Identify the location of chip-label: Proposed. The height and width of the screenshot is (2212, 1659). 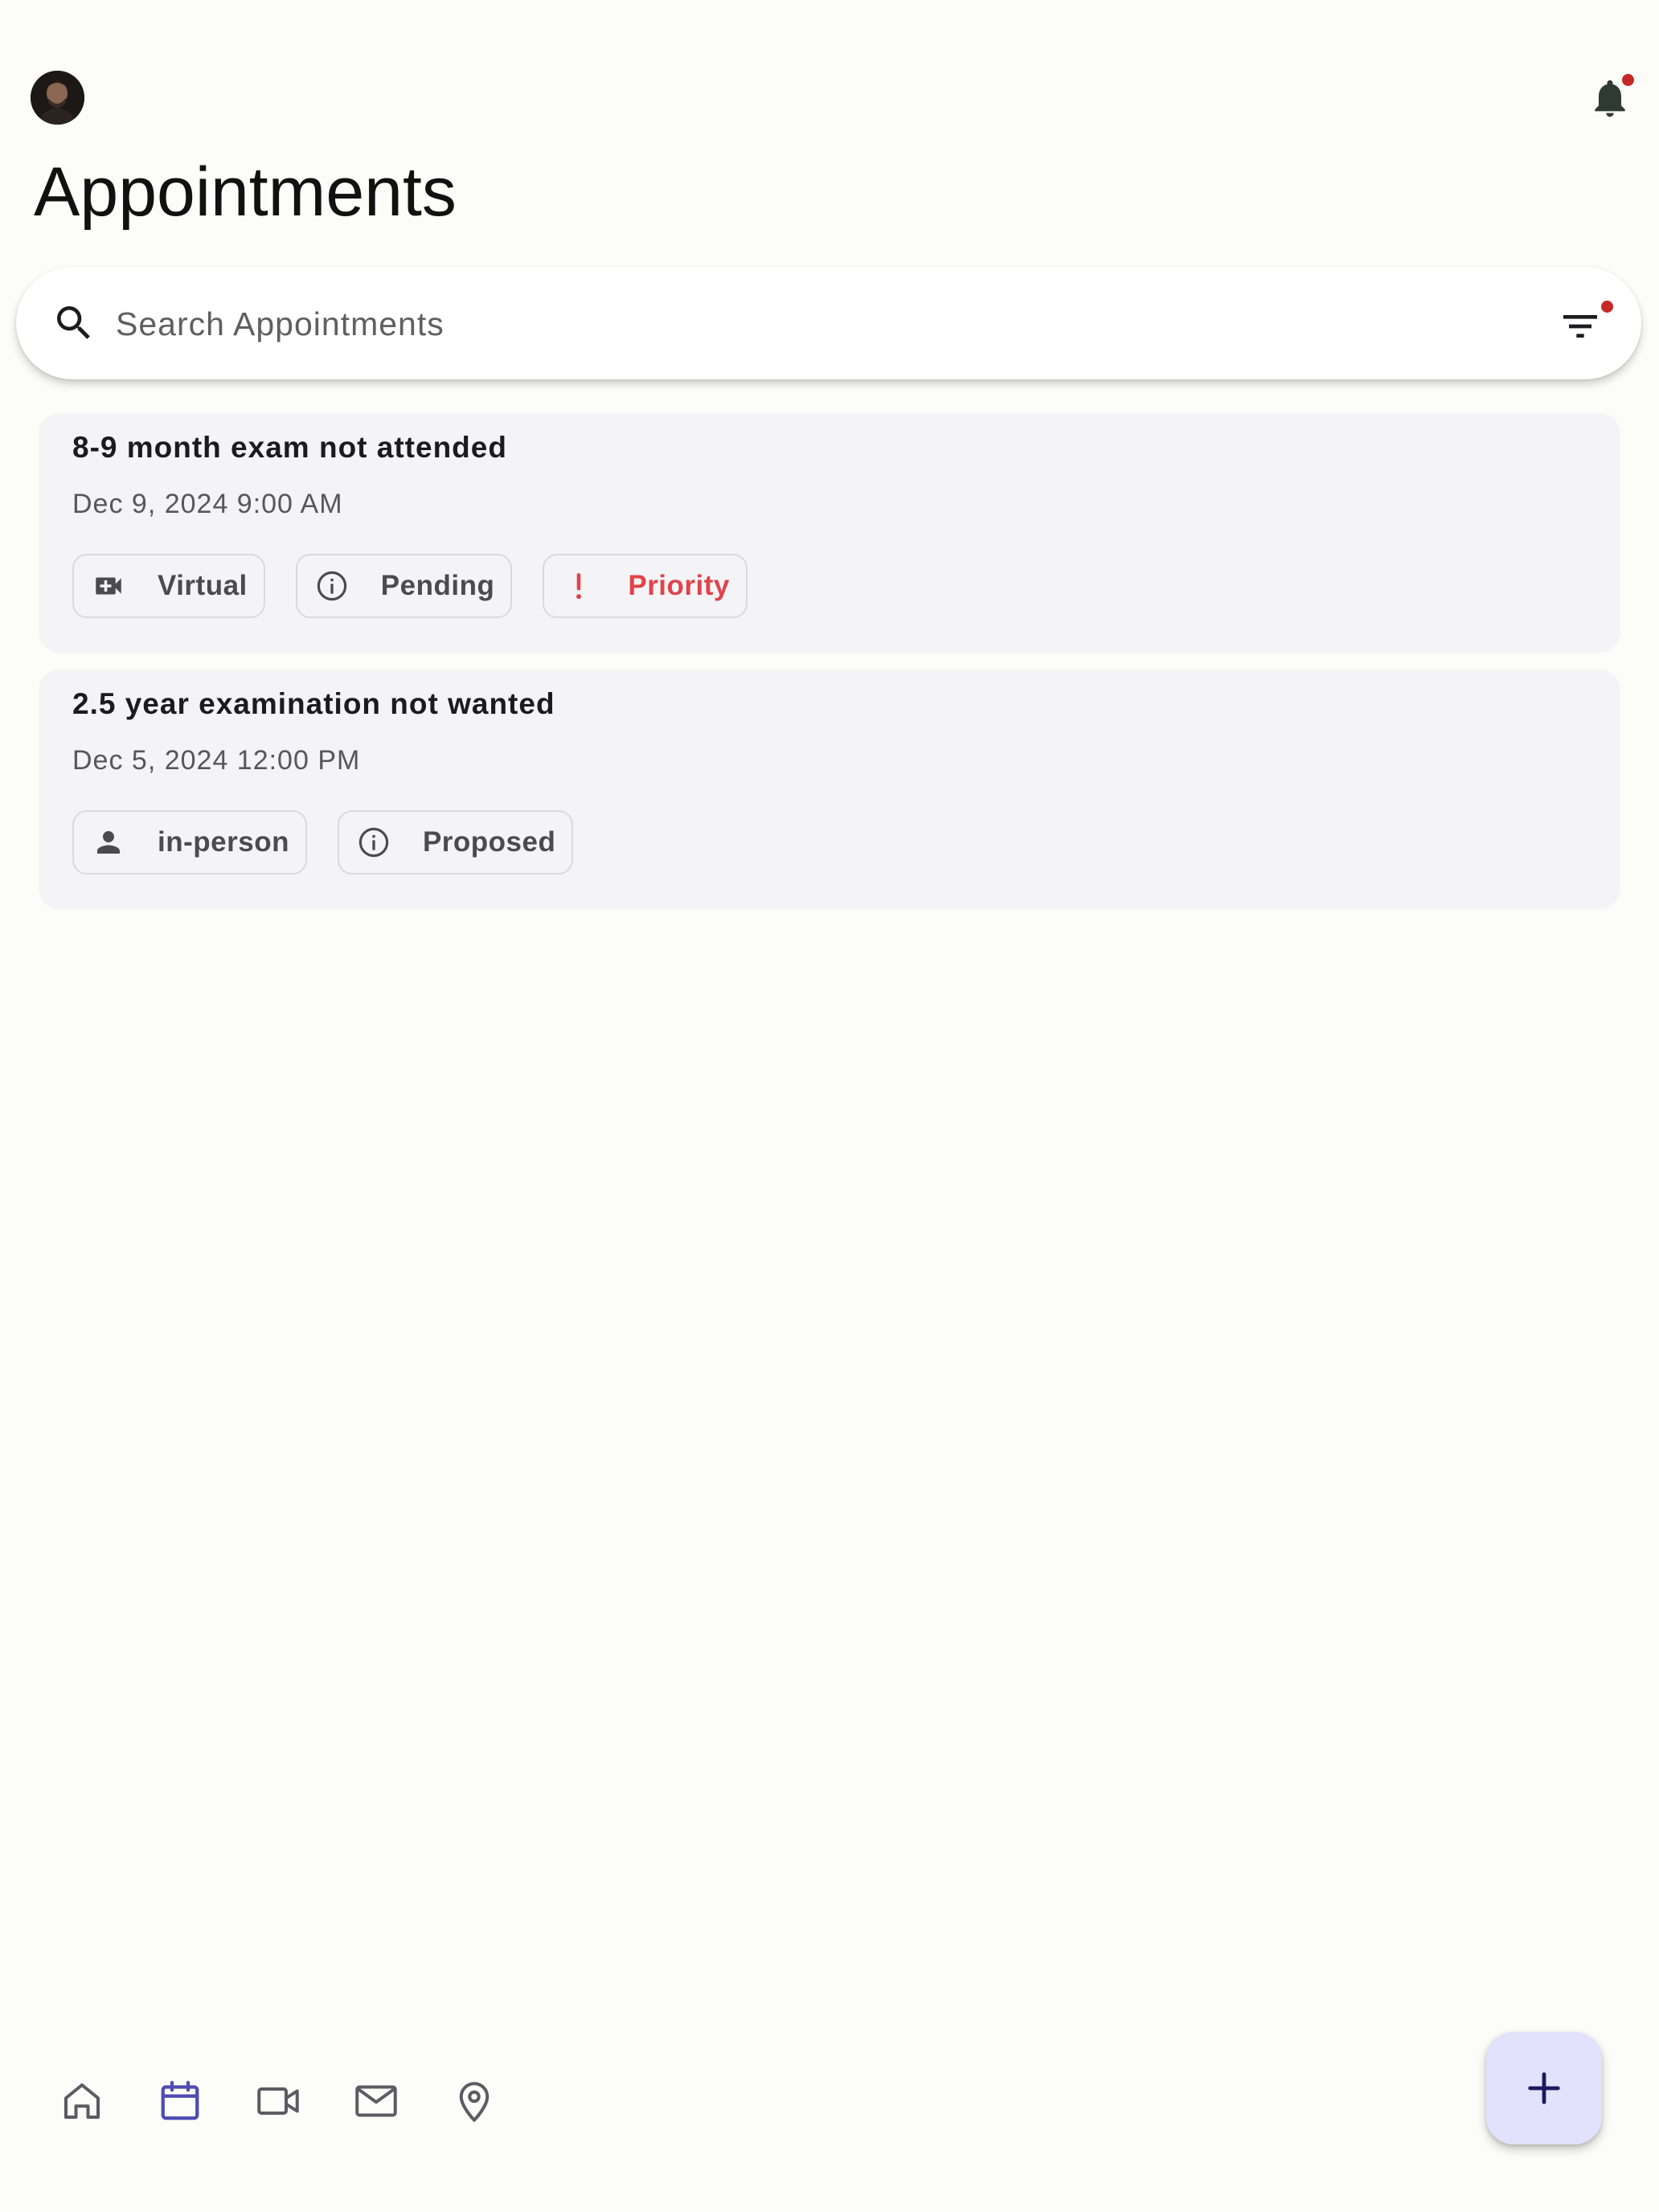
(489, 842).